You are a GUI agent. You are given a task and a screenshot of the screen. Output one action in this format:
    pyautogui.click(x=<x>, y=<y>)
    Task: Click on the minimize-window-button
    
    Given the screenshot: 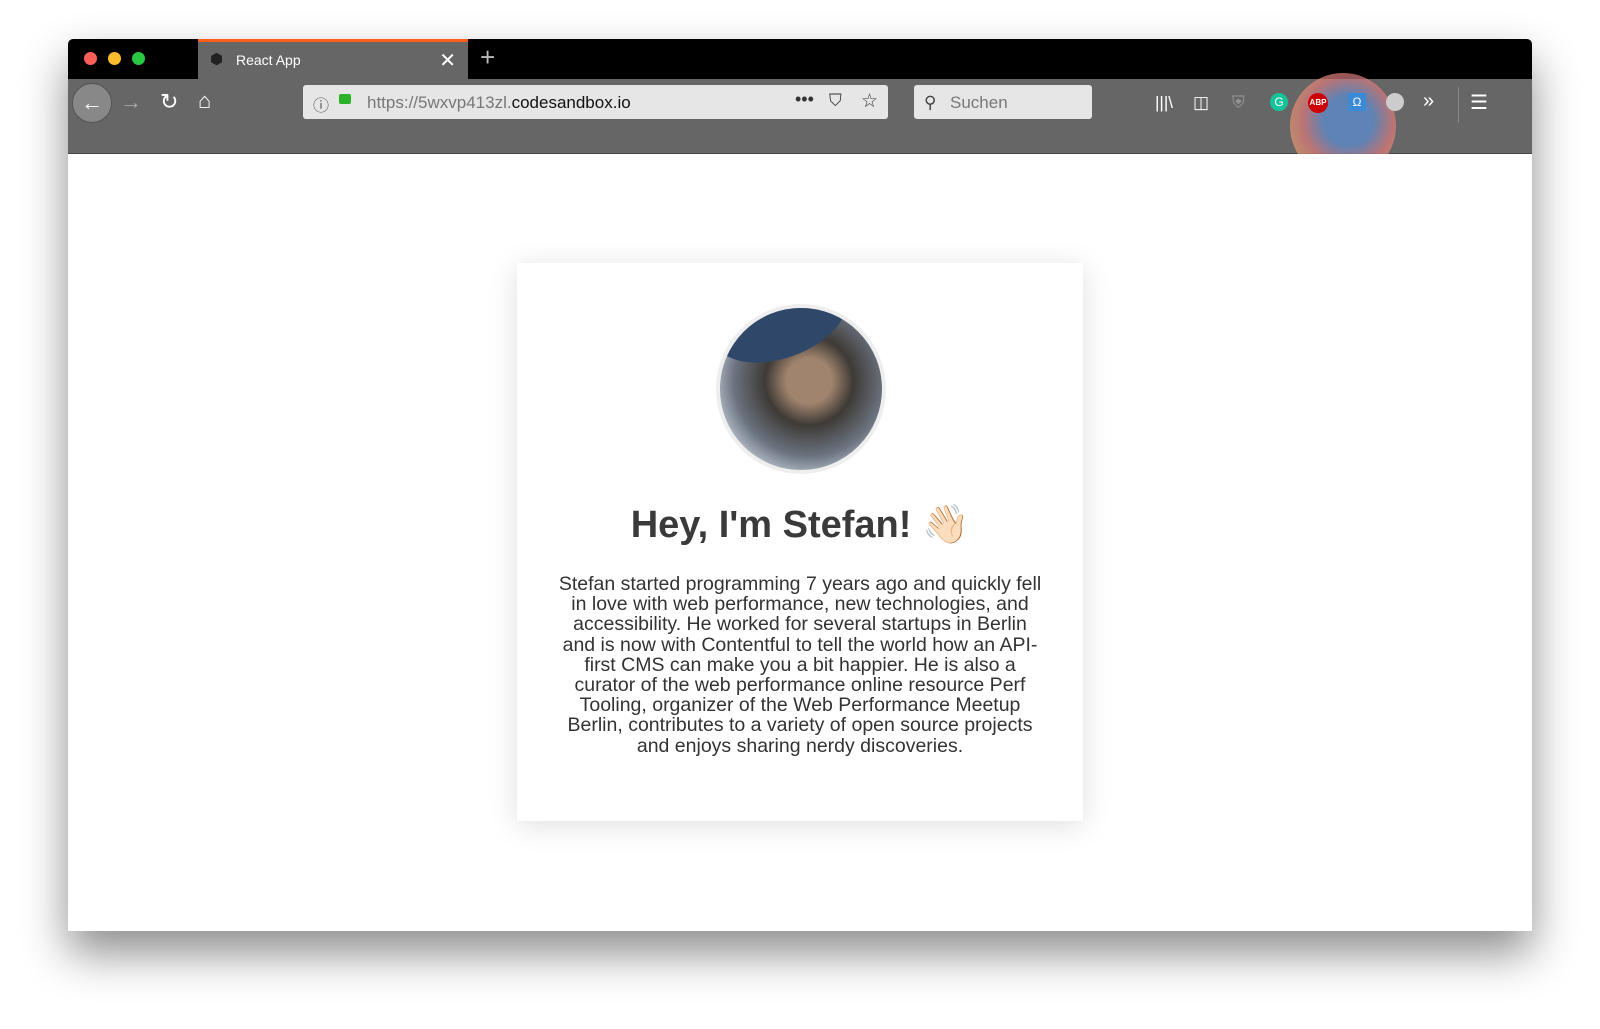 What is the action you would take?
    pyautogui.click(x=114, y=58)
    